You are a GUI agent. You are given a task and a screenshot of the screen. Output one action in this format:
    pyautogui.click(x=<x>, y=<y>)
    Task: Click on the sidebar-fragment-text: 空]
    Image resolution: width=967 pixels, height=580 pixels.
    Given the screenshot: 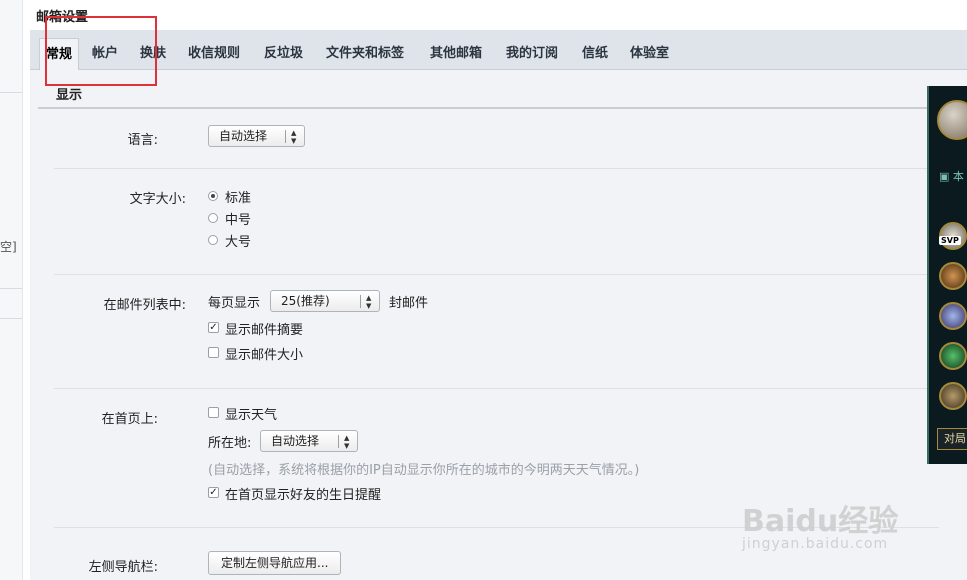 What is the action you would take?
    pyautogui.click(x=8, y=247)
    